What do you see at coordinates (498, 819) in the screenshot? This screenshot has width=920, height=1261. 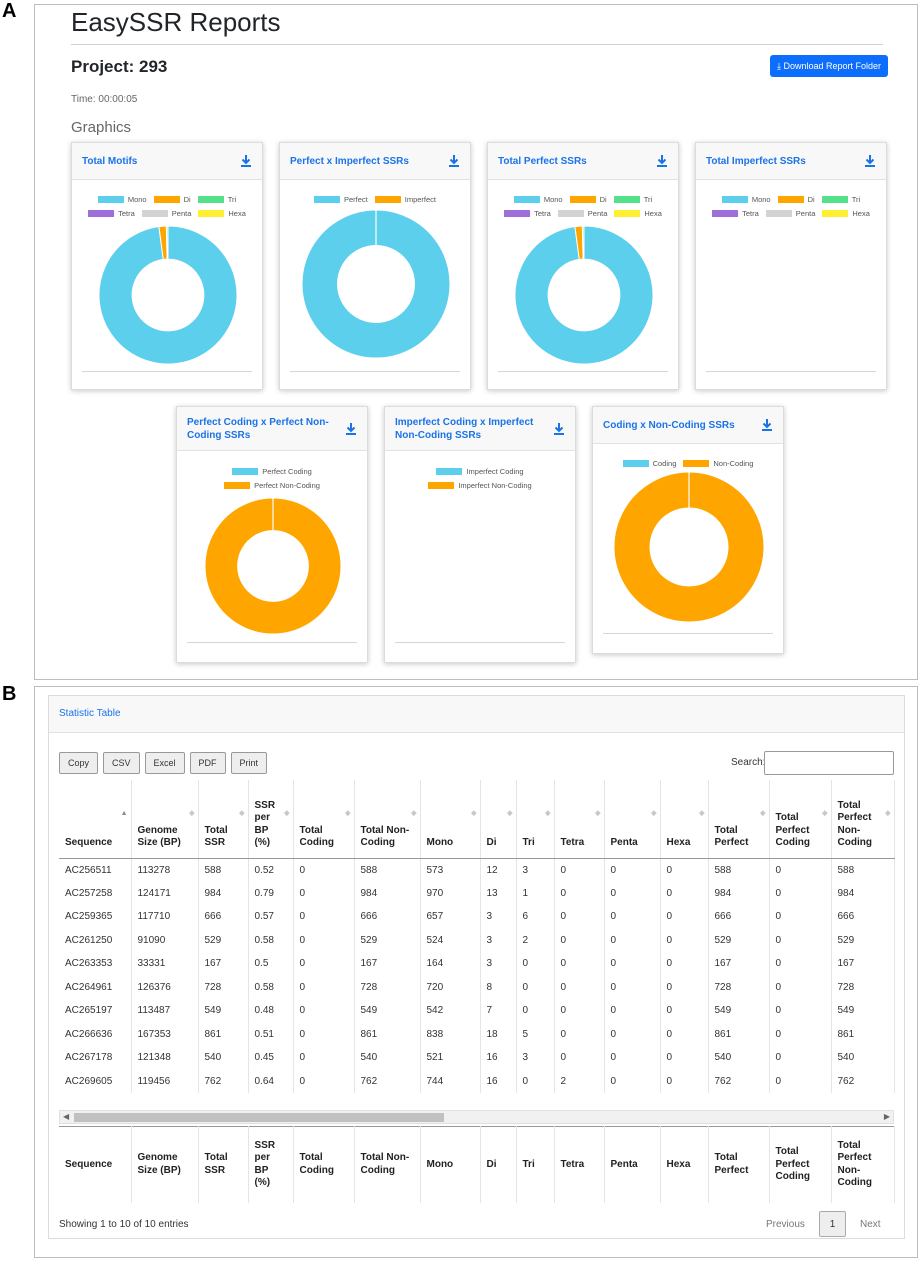 I see `column-header-di: Di ◆` at bounding box center [498, 819].